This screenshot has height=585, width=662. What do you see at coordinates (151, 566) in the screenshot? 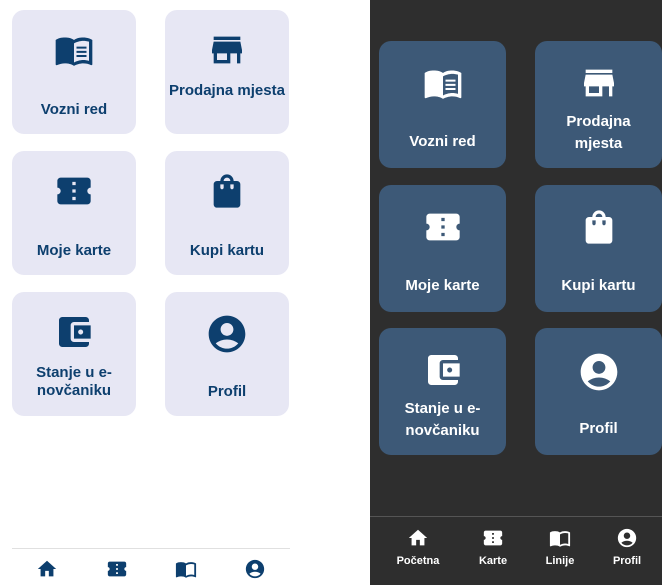
I see `bottom-navigation` at bounding box center [151, 566].